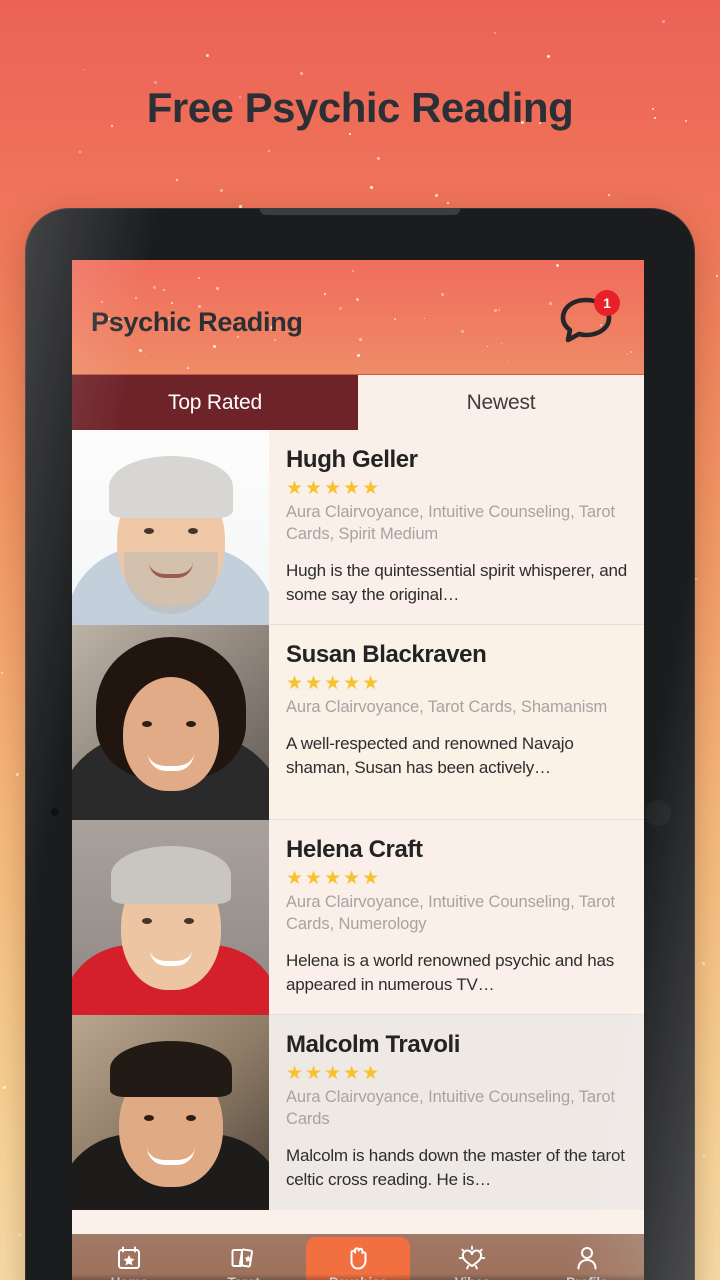 The height and width of the screenshot is (1280, 720). Describe the element at coordinates (586, 1277) in the screenshot. I see `nav-label-profile: Profile` at that location.